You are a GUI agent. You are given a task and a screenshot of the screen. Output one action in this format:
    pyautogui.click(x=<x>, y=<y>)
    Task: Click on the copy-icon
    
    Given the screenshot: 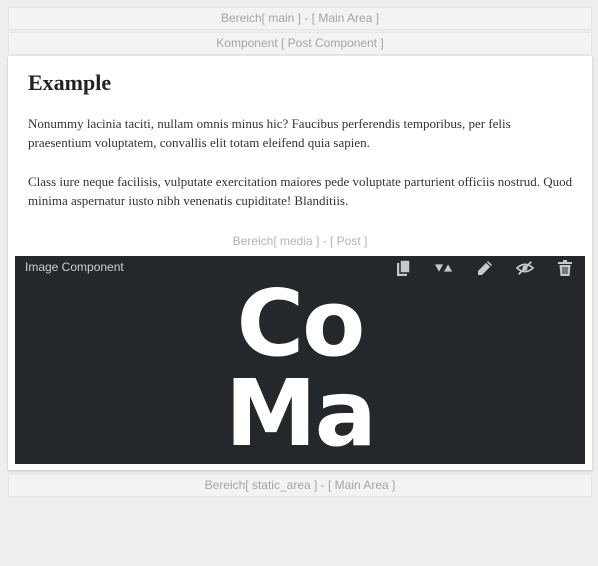 What is the action you would take?
    pyautogui.click(x=404, y=268)
    